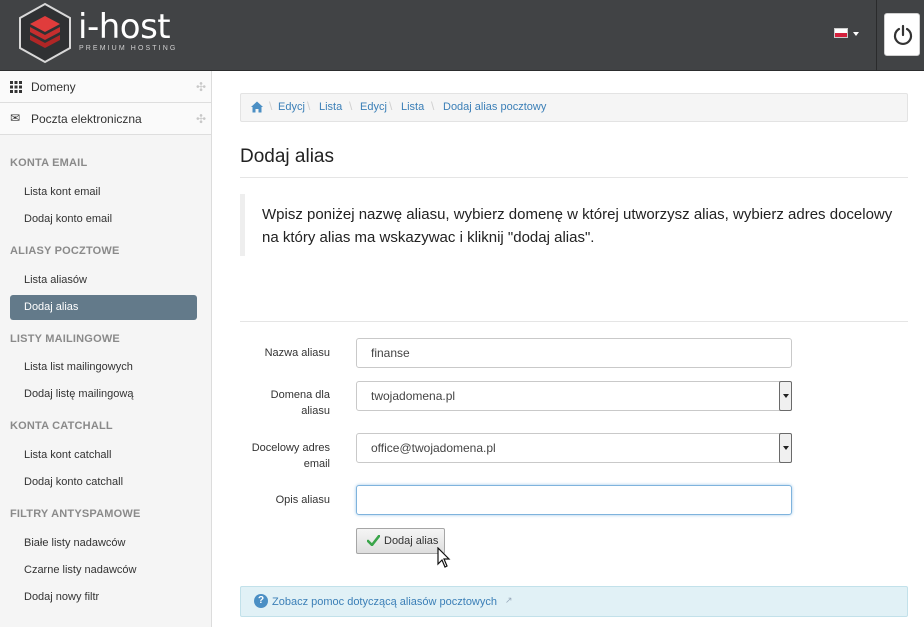  What do you see at coordinates (574, 353) in the screenshot?
I see `alias-name-input: finanse` at bounding box center [574, 353].